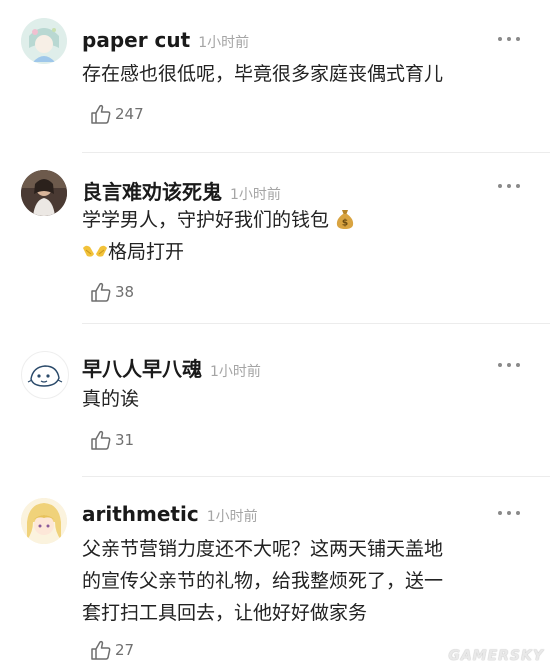  I want to click on photo-avatar-icon, so click(44, 193).